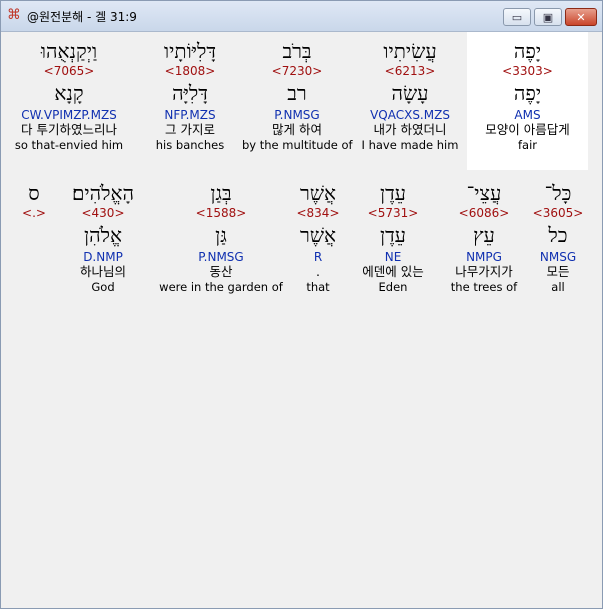  I want to click on strong-number: <430>, so click(103, 213).